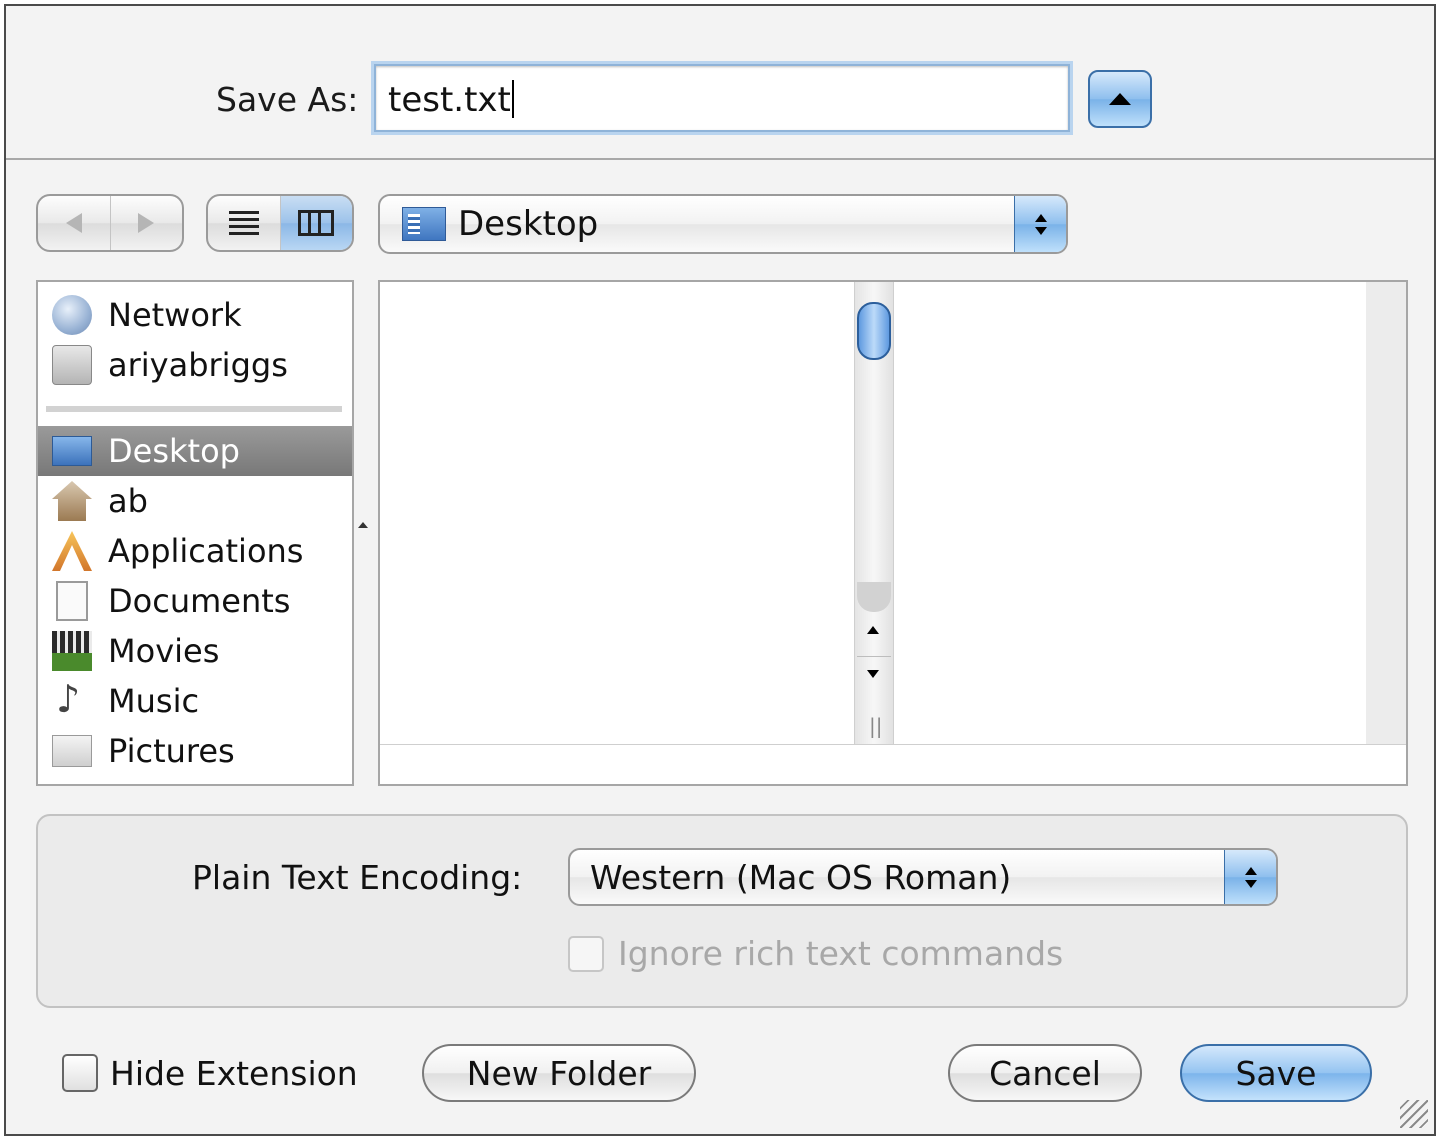  I want to click on encoding-label: Plain Text Encoding:, so click(357, 877).